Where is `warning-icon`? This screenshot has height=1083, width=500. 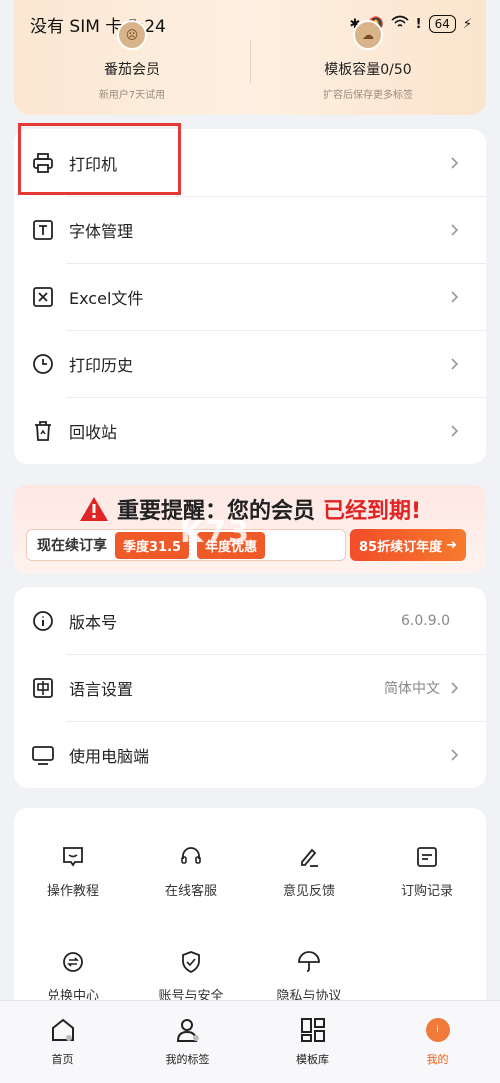
warning-icon is located at coordinates (93, 509).